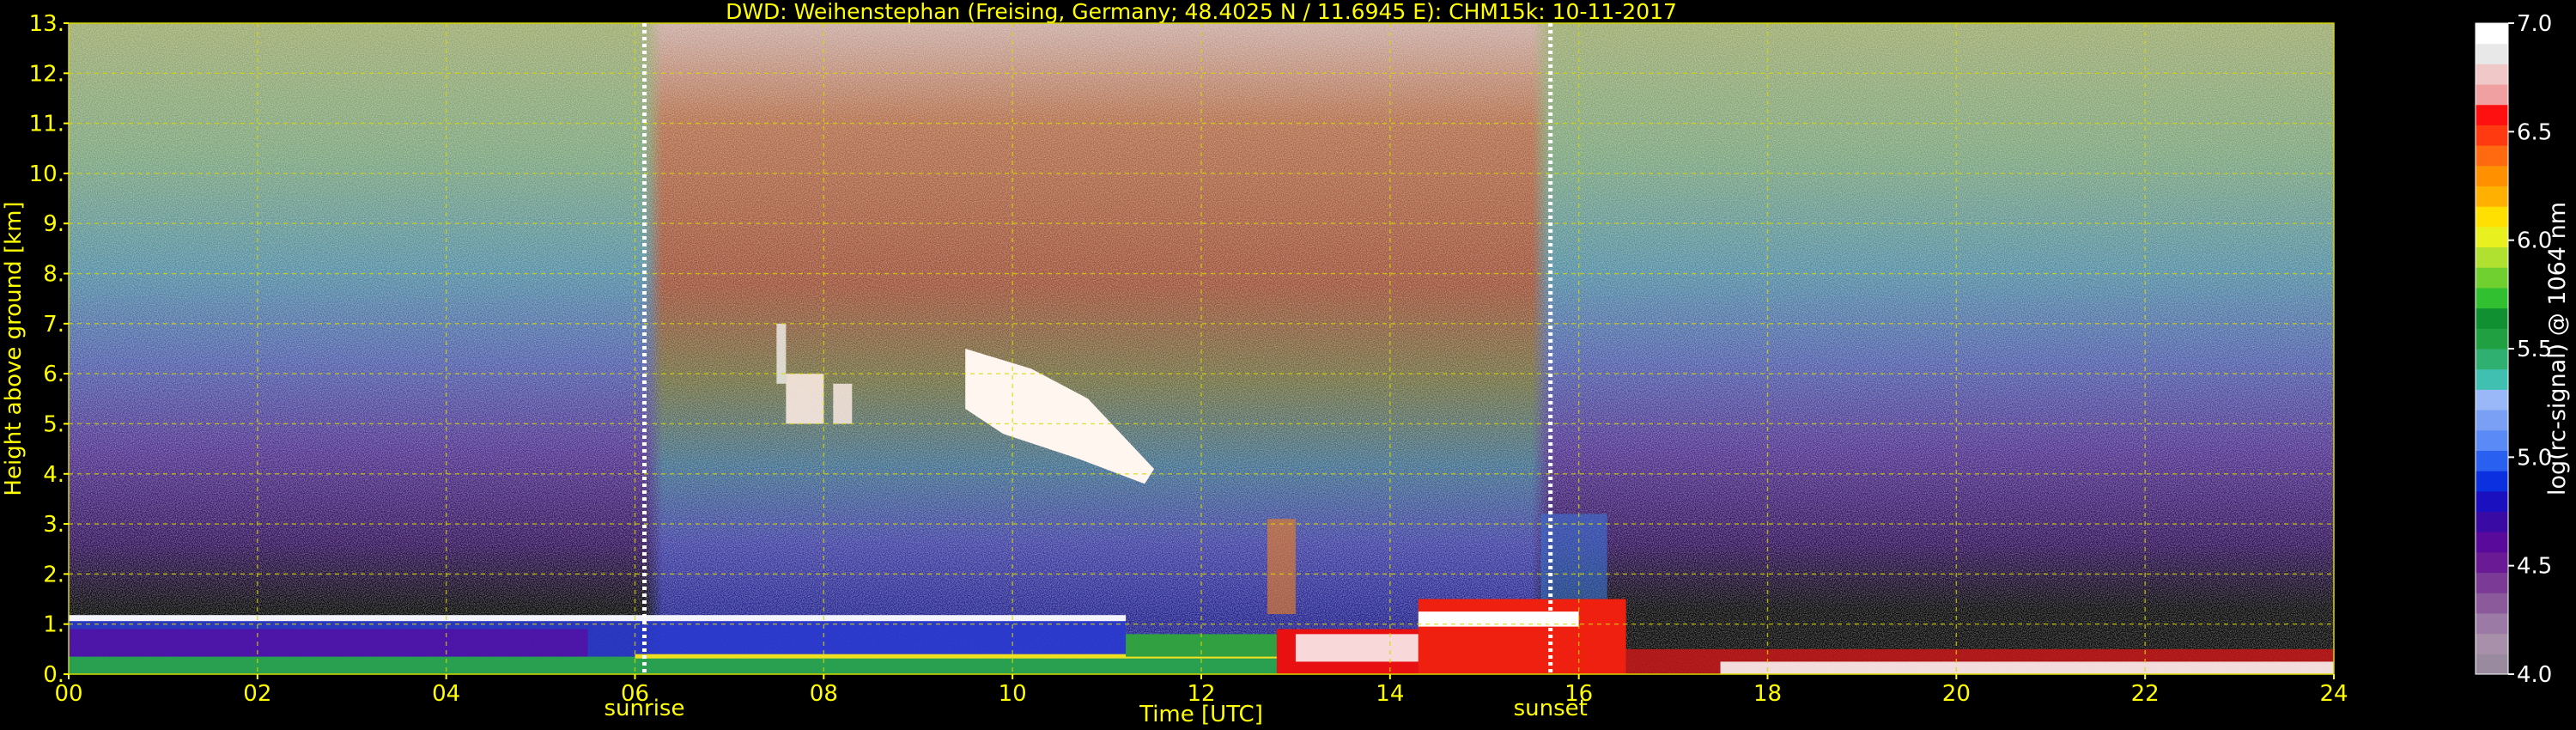 The image size is (2576, 730). What do you see at coordinates (53, 325) in the screenshot?
I see `y-tick-label: 7.` at bounding box center [53, 325].